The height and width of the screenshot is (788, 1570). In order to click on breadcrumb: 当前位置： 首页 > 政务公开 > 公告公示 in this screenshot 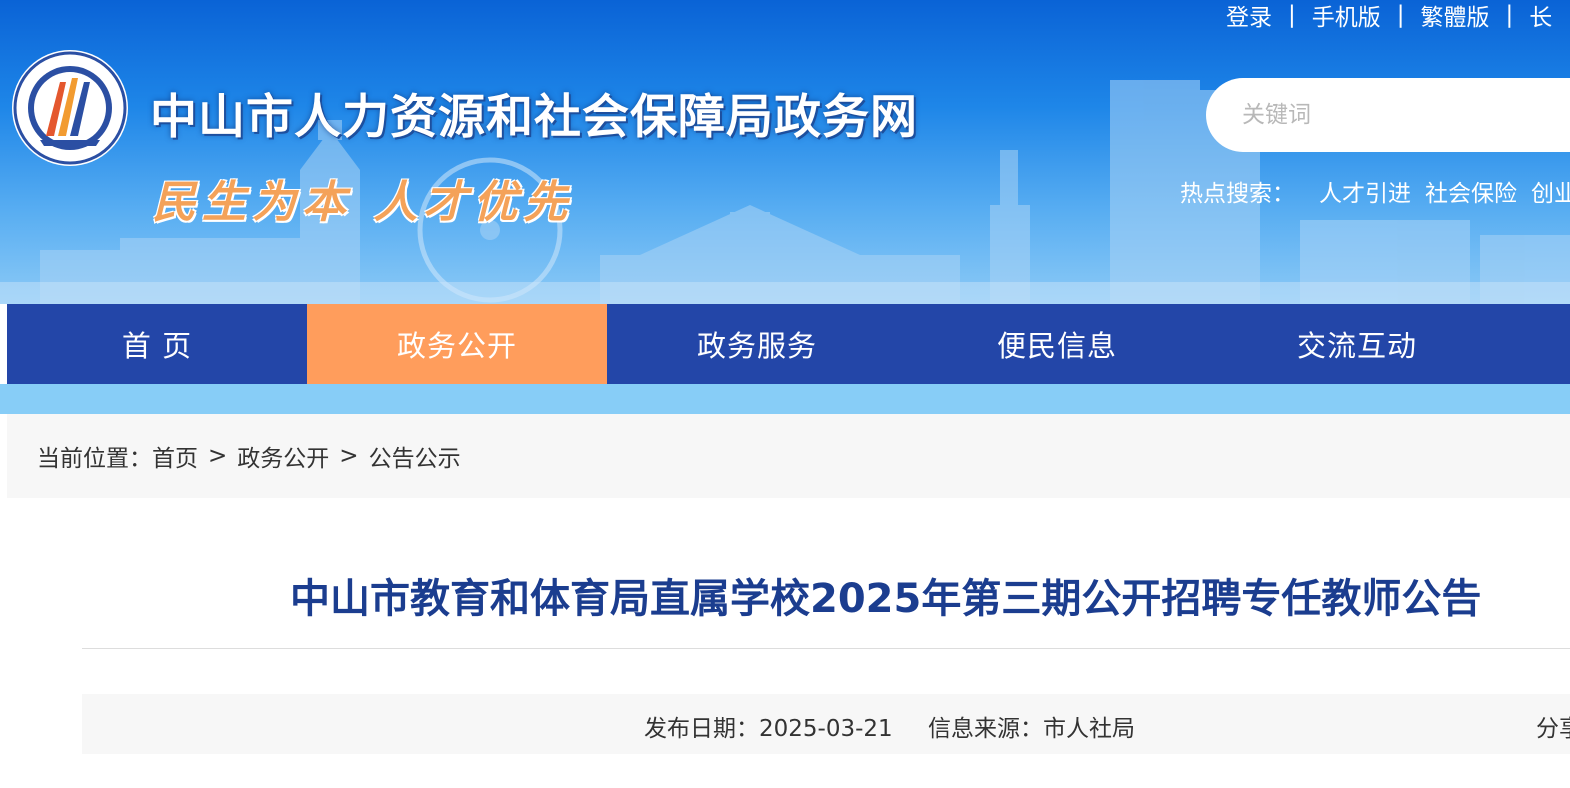, I will do `click(788, 456)`.